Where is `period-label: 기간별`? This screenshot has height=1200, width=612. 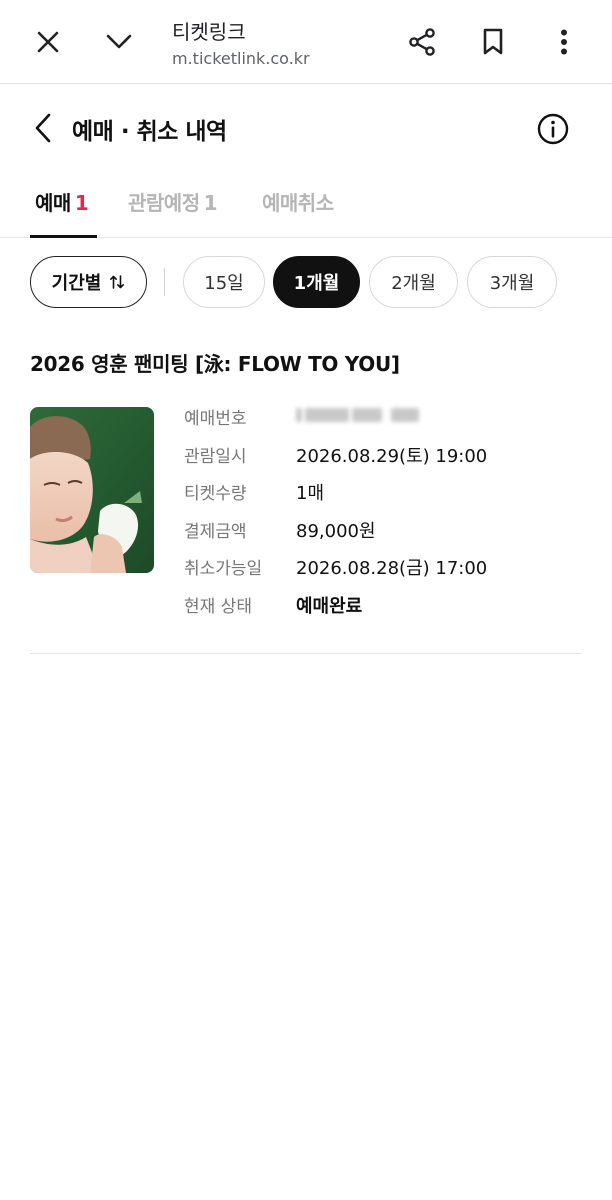 period-label: 기간별 is located at coordinates (76, 283).